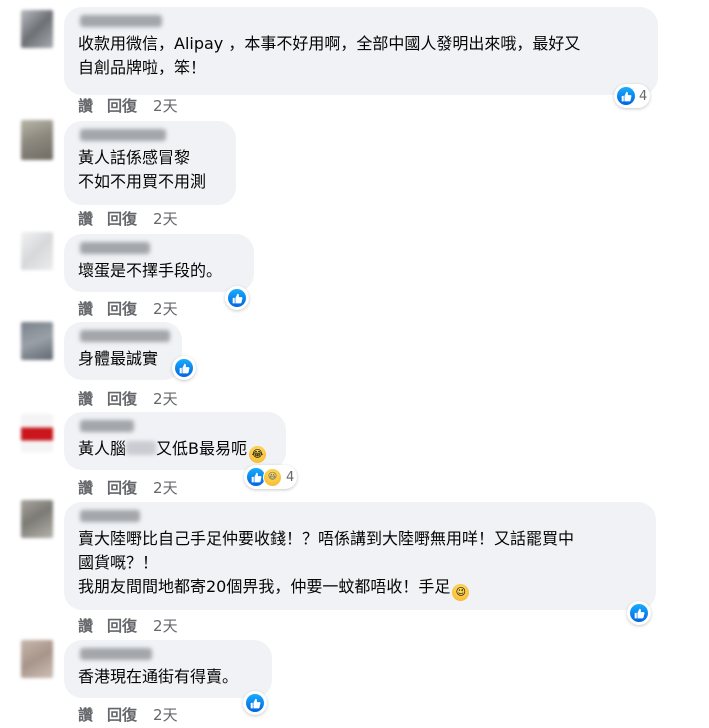 The image size is (709, 728). What do you see at coordinates (141, 448) in the screenshot?
I see `redacted-text` at bounding box center [141, 448].